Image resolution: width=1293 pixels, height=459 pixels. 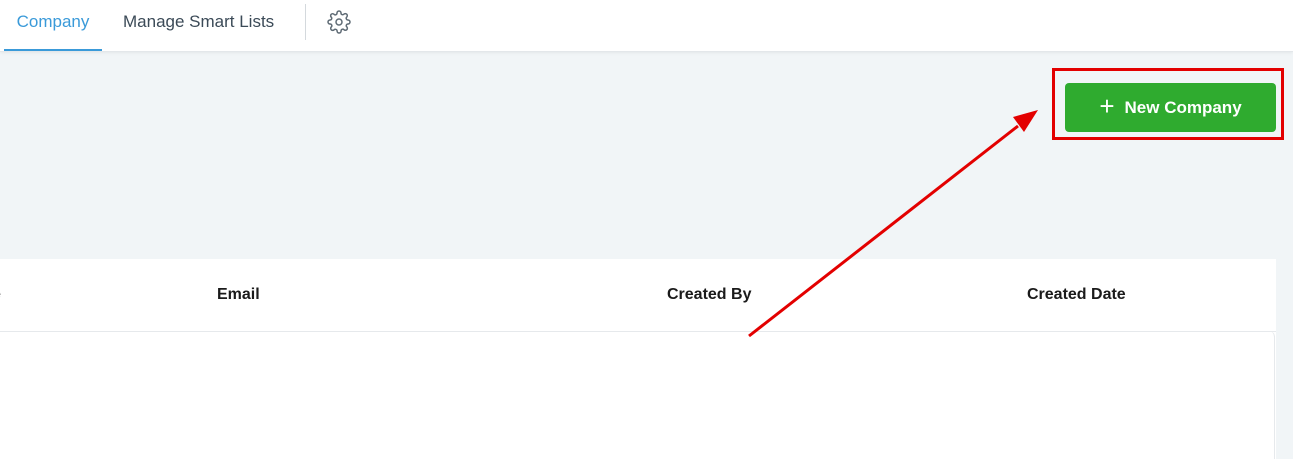 I want to click on top-navigation: Company Manage Smart Lists, so click(x=646, y=26).